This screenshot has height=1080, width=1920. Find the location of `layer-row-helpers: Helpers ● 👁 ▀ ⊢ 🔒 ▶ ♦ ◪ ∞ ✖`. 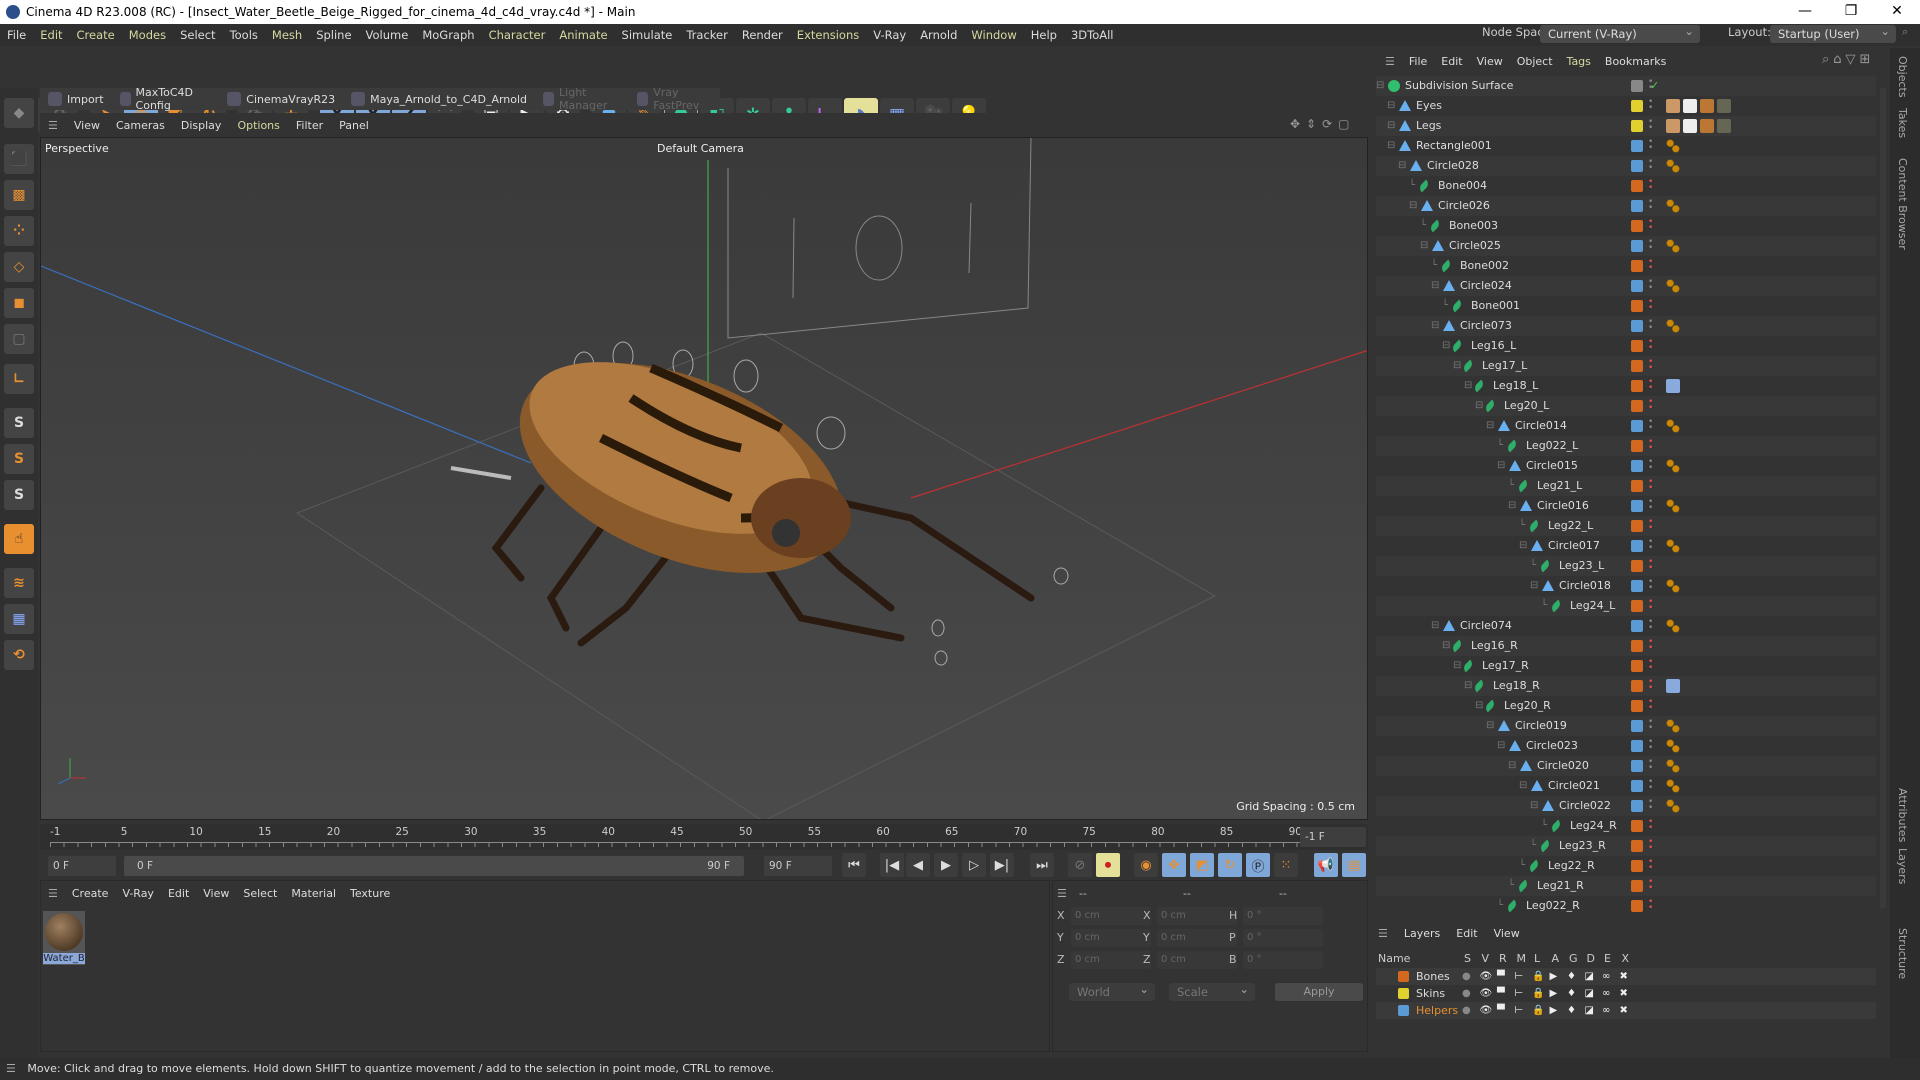

layer-row-helpers: Helpers ● 👁 ▀ ⊢ 🔒 ▶ ♦ ◪ ∞ ✖ is located at coordinates (1626, 1010).